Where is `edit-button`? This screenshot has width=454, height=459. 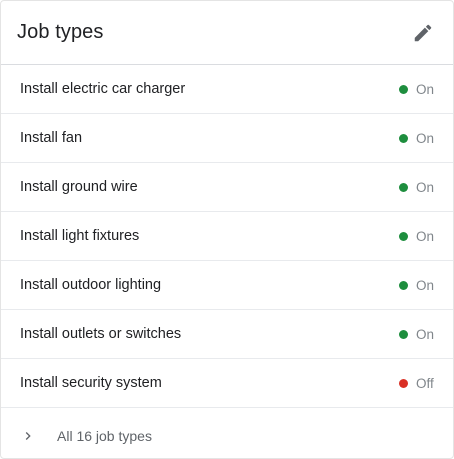
edit-button is located at coordinates (423, 33).